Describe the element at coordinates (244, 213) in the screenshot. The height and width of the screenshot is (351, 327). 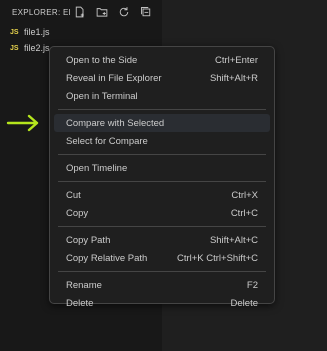
I see `menu-item-shortcut: Ctrl+C` at that location.